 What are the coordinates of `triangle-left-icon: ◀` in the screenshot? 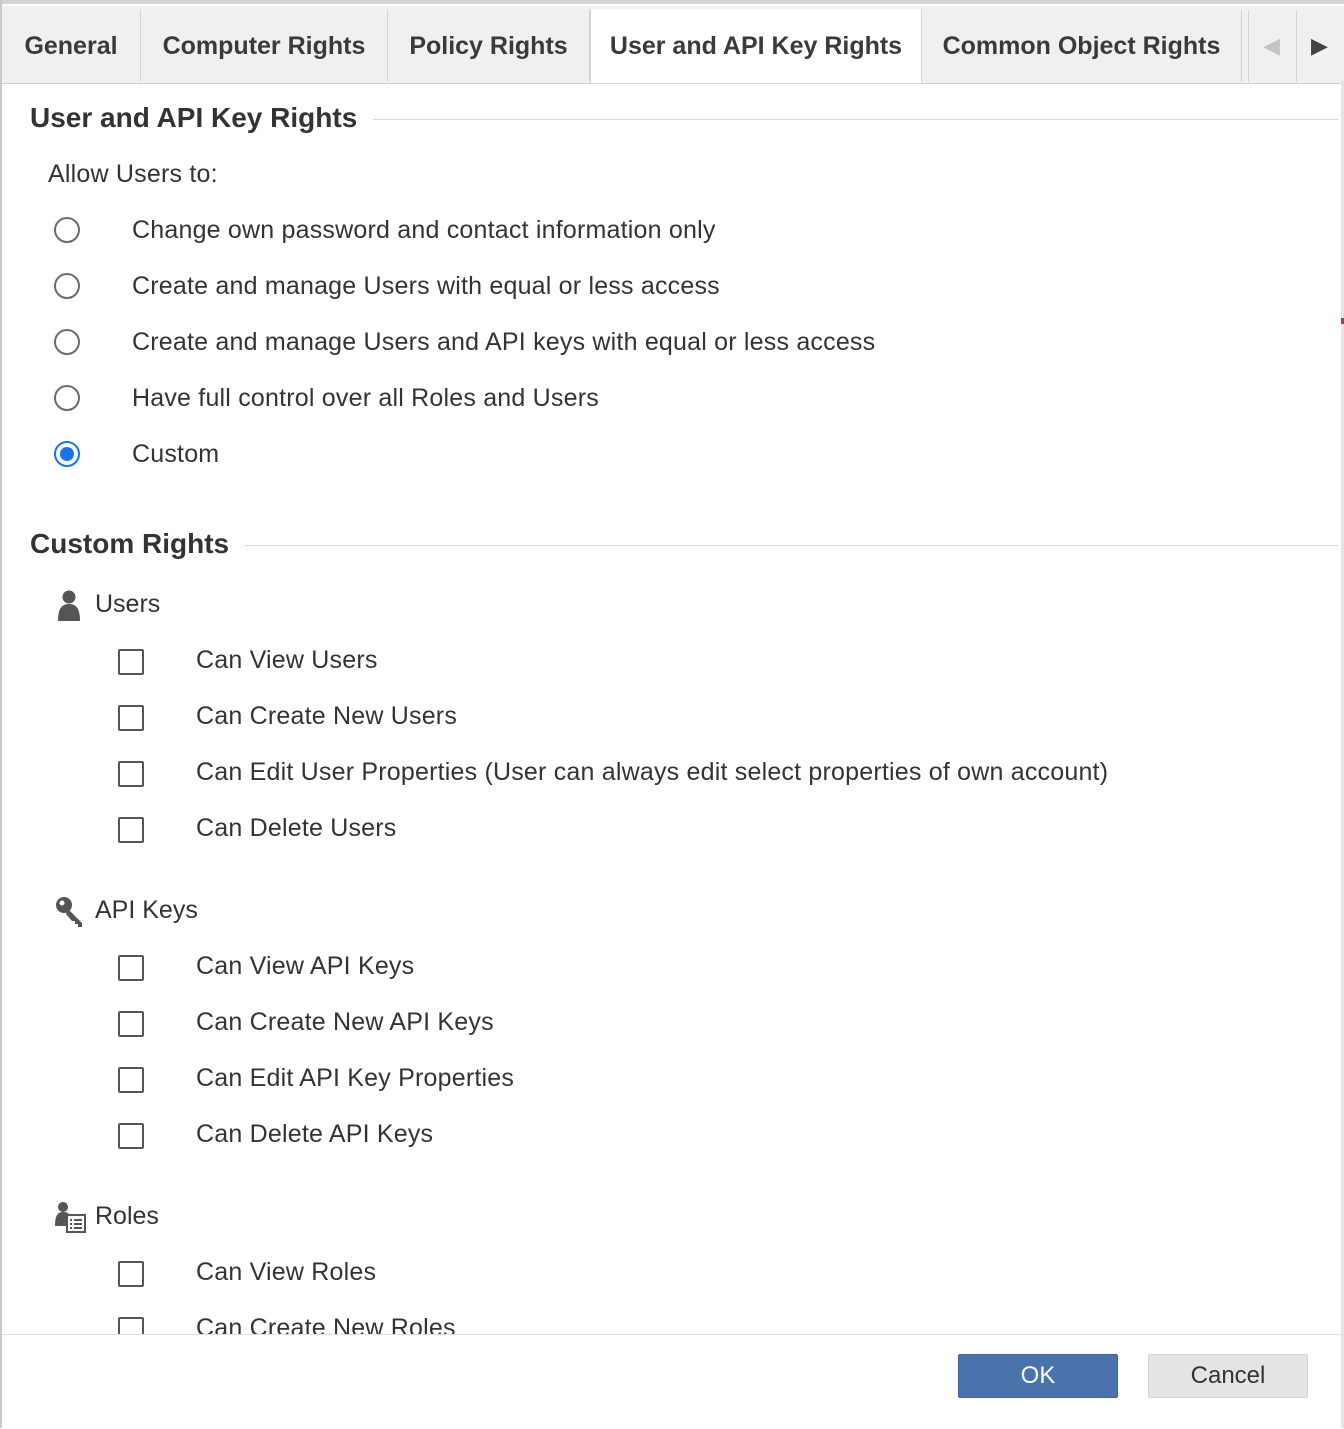 It's located at (1271, 45).